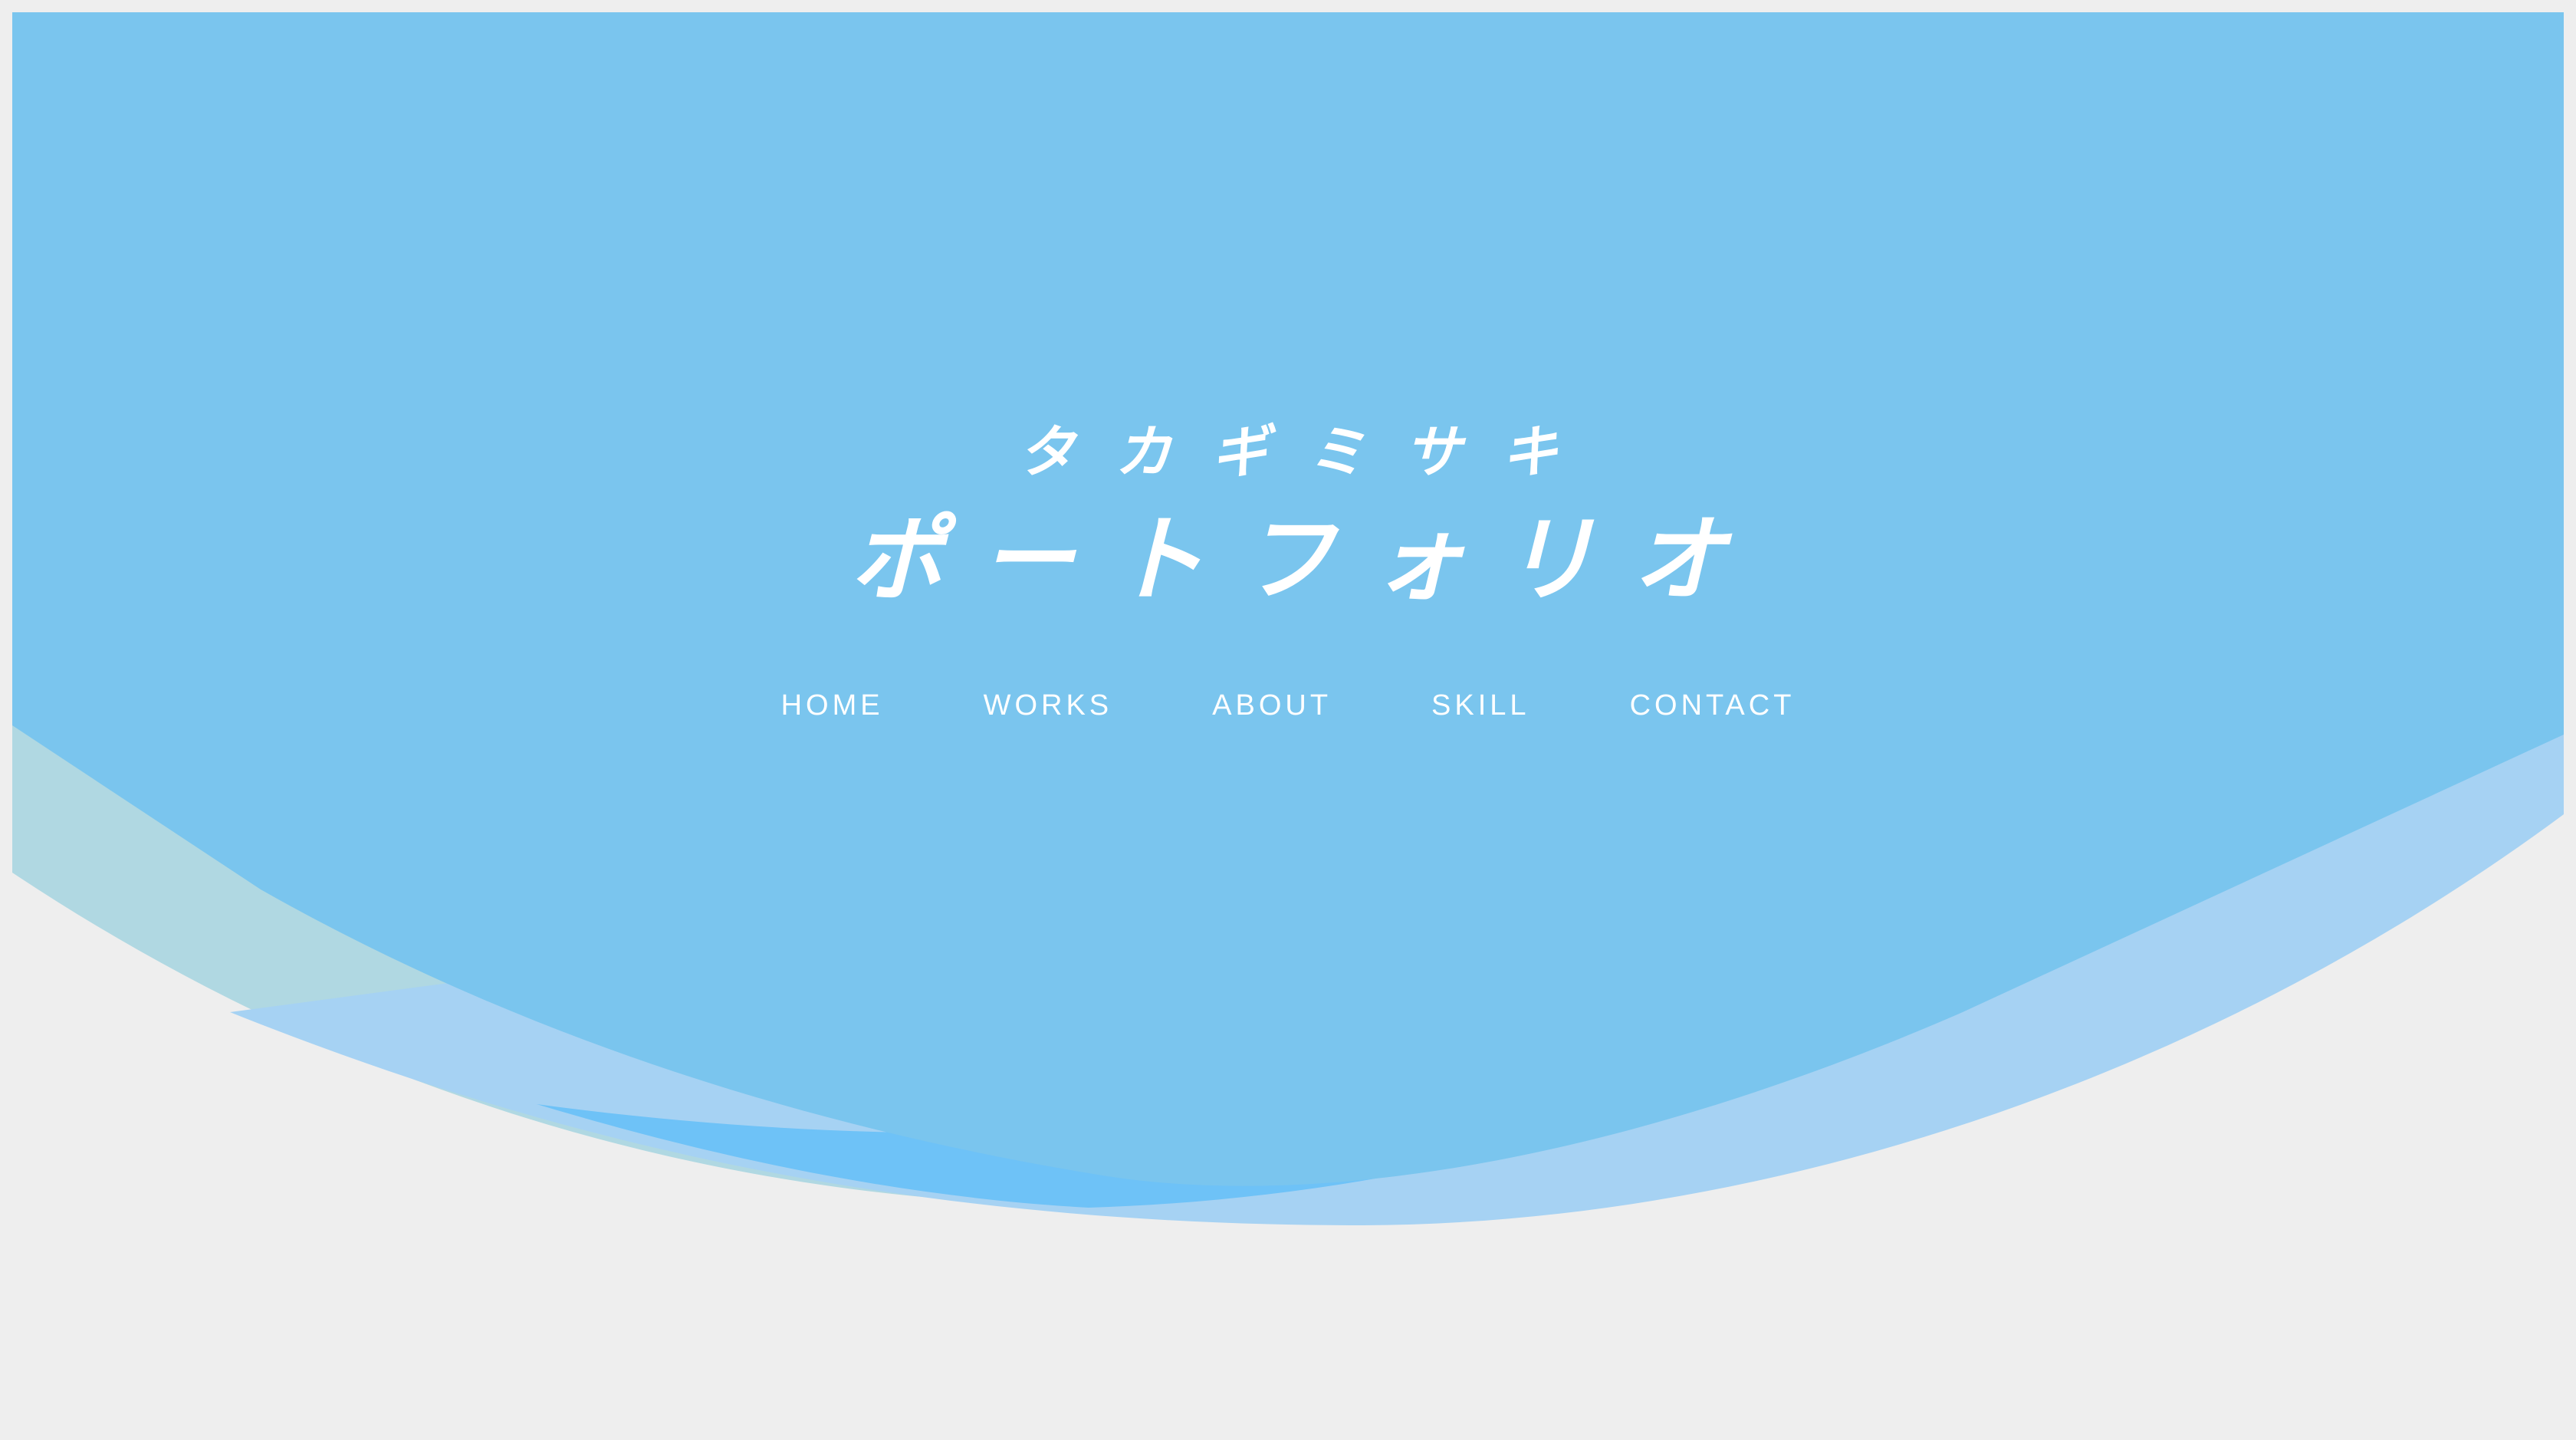 Image resolution: width=2576 pixels, height=1440 pixels. I want to click on hero-title-block: タカギミサキ ポートフォリオ, so click(1288, 513).